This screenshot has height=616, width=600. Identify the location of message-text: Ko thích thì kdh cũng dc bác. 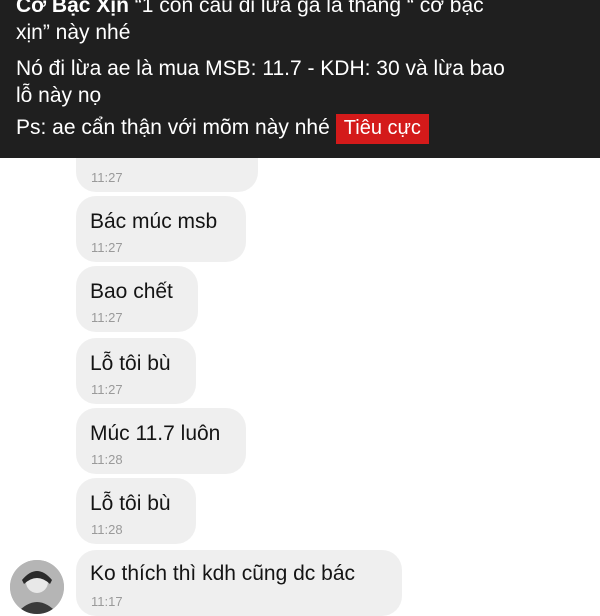
(223, 573).